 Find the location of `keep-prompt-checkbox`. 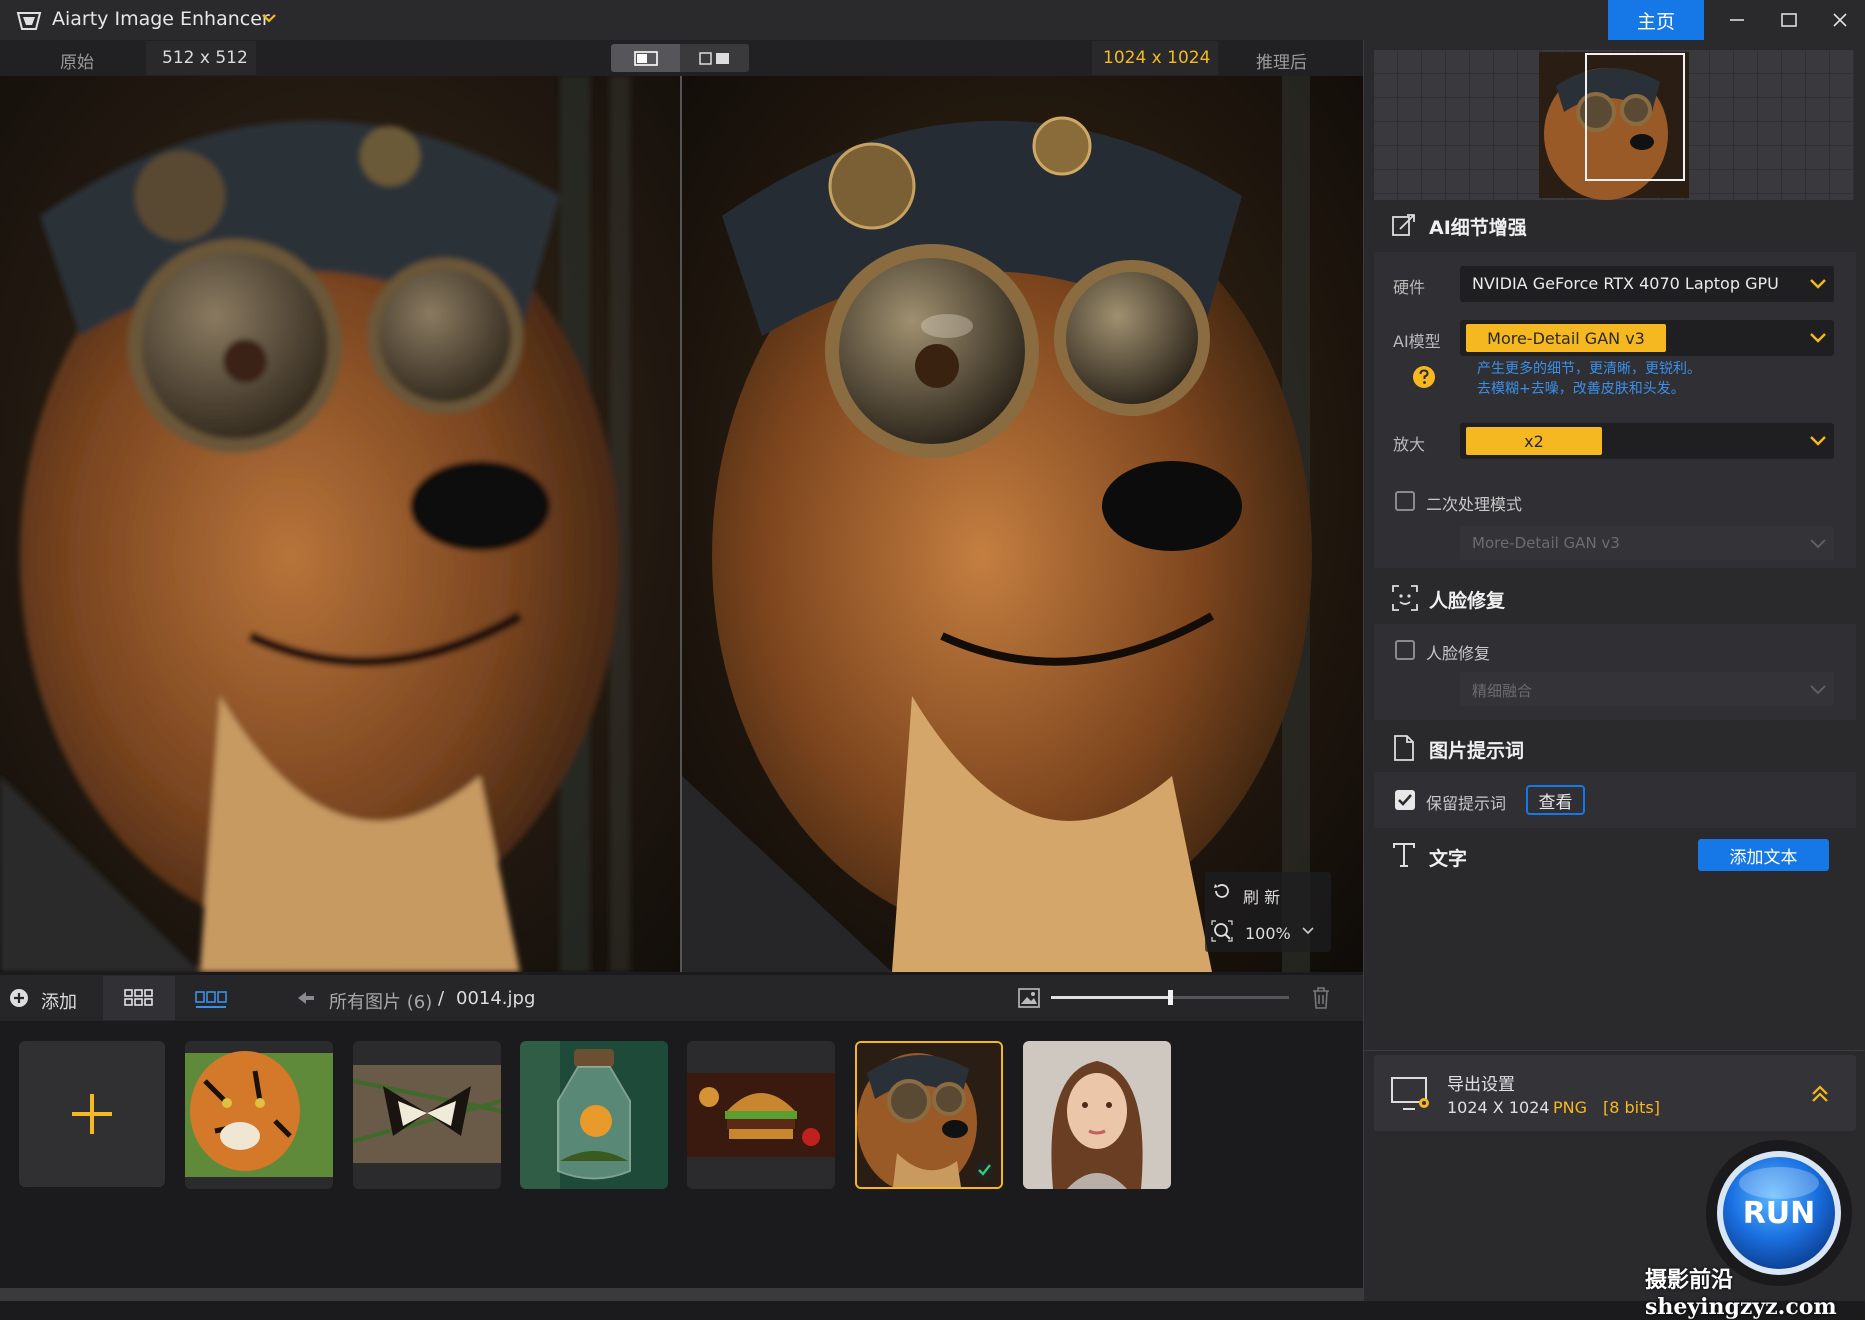

keep-prompt-checkbox is located at coordinates (1405, 800).